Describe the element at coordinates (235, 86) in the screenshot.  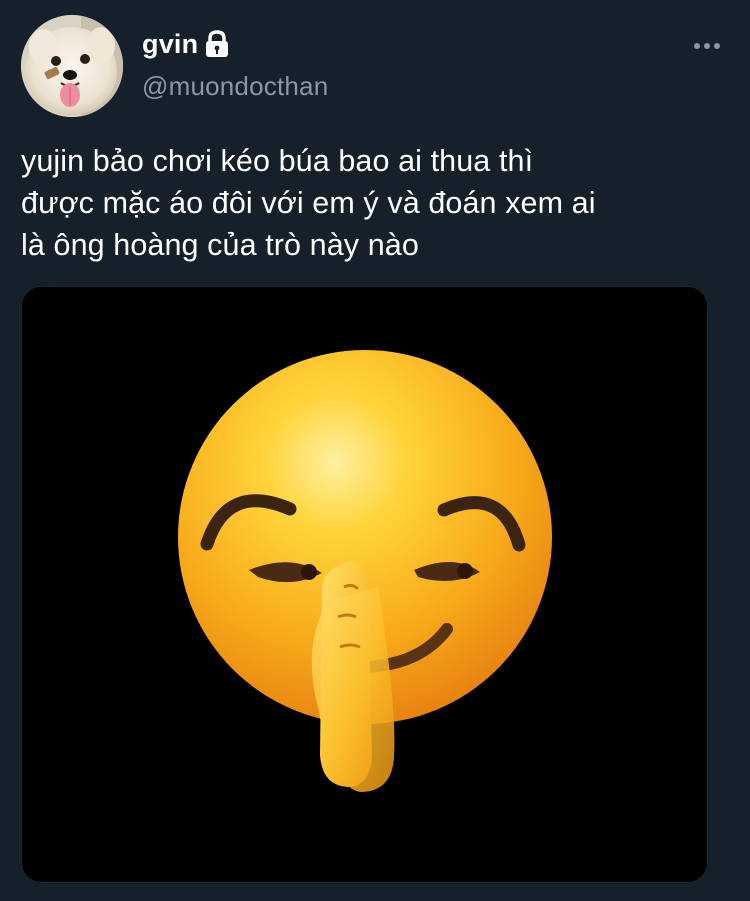
I see `user-handle: @muondocthan` at that location.